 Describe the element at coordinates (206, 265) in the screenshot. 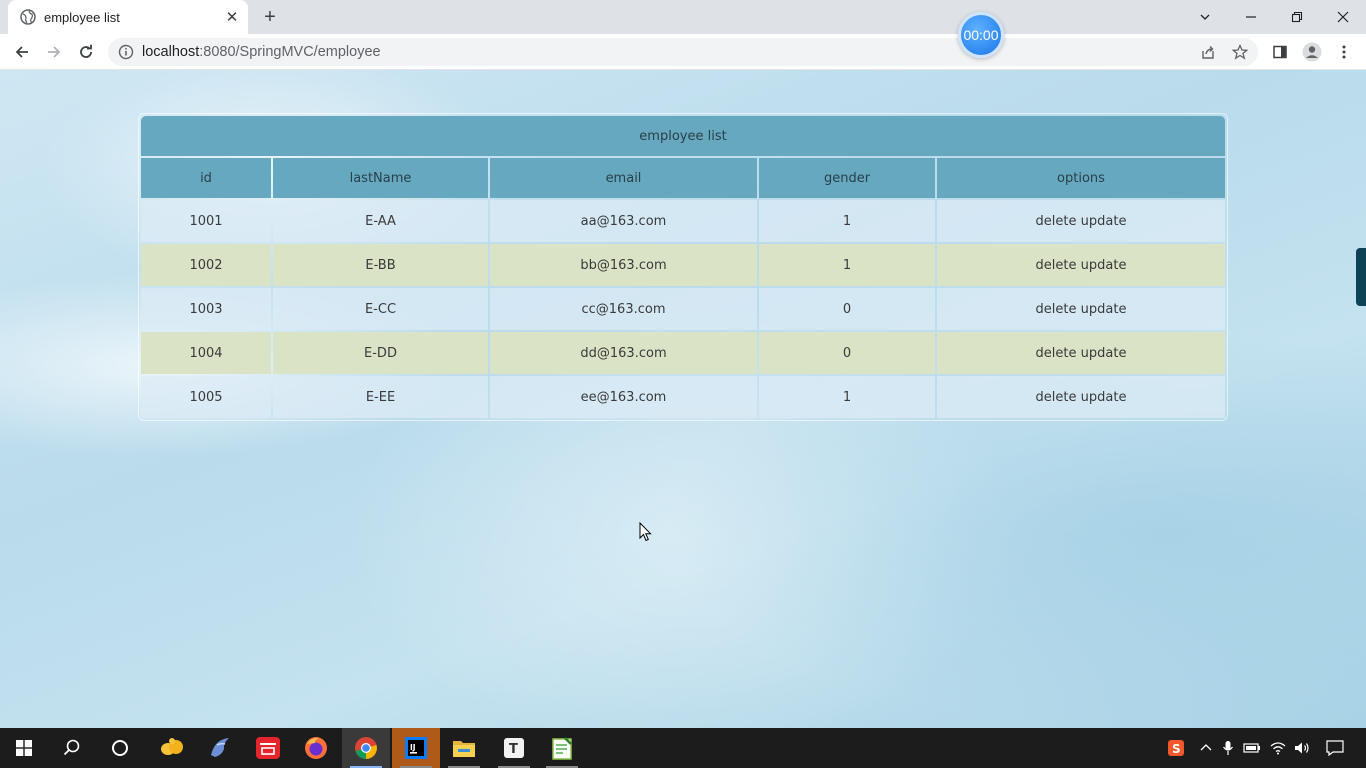

I see `cell-id: 1002` at that location.